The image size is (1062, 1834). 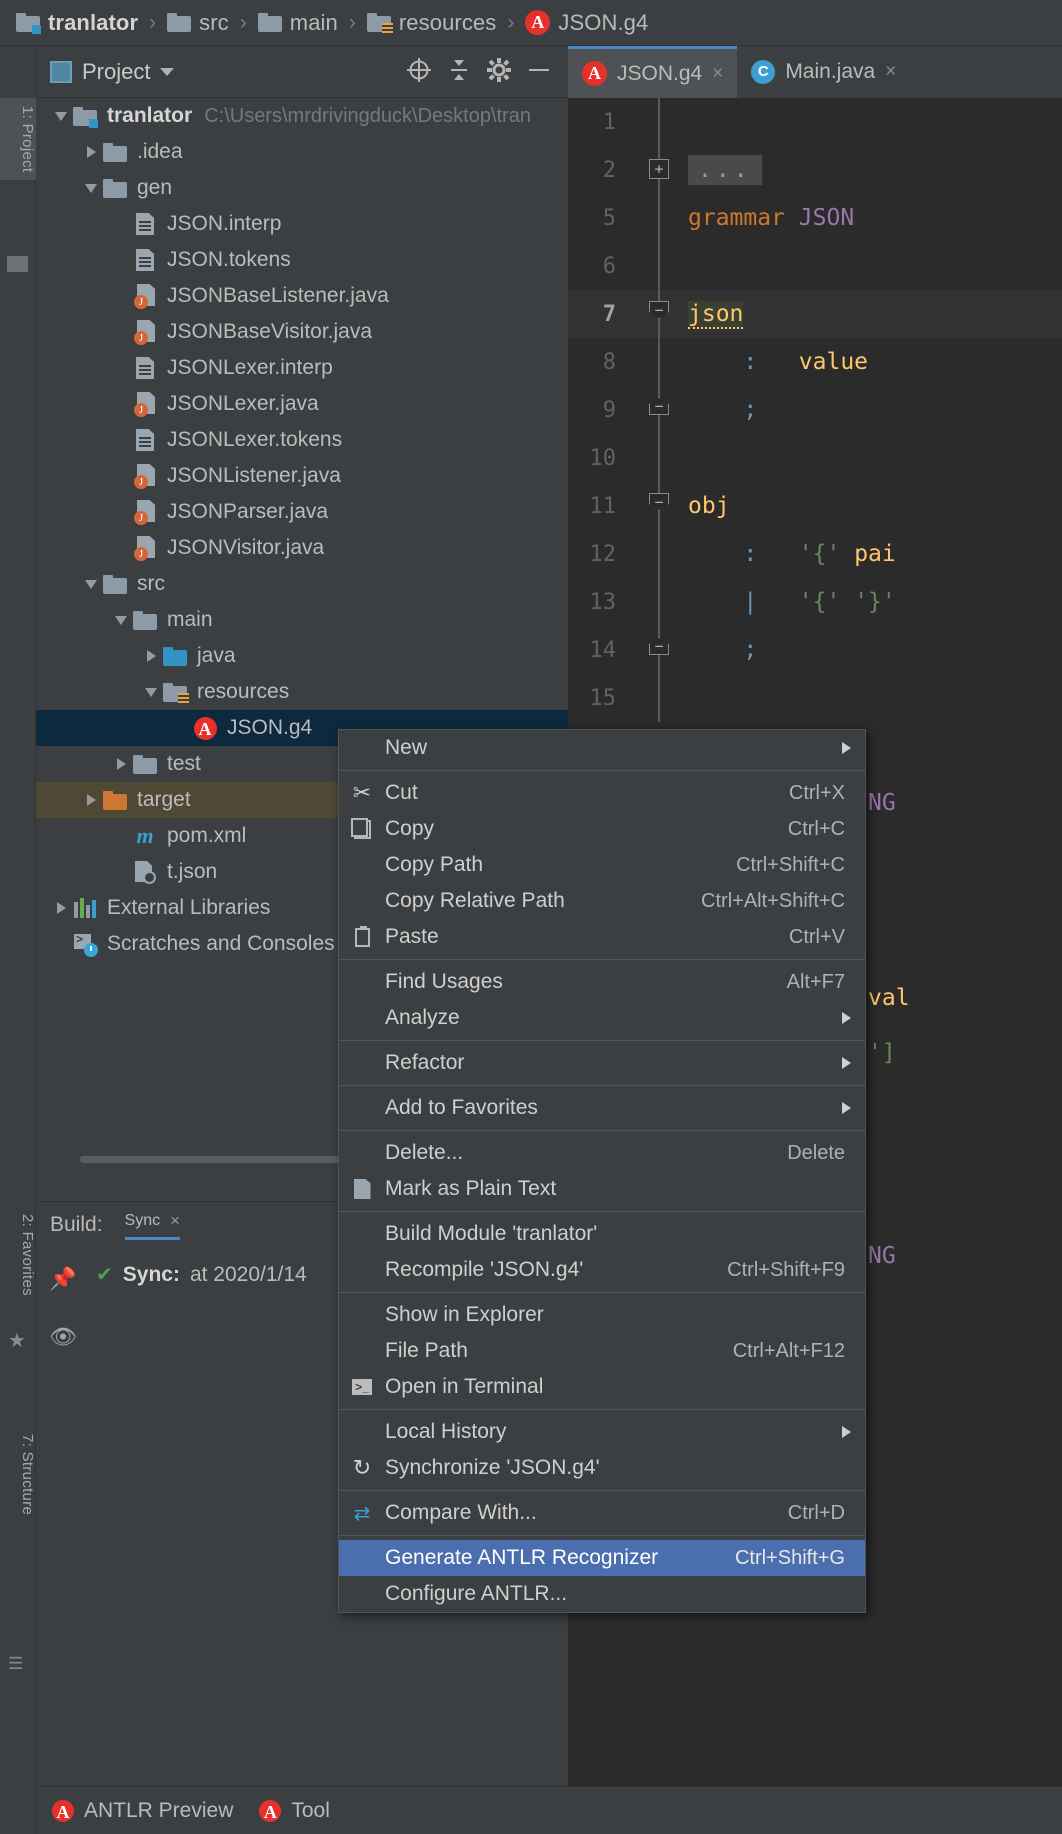 I want to click on menu-item-generate-antlr-recognizer: Generate ANTLR Recognizer Ctrl+Shift+G, so click(x=602, y=1558).